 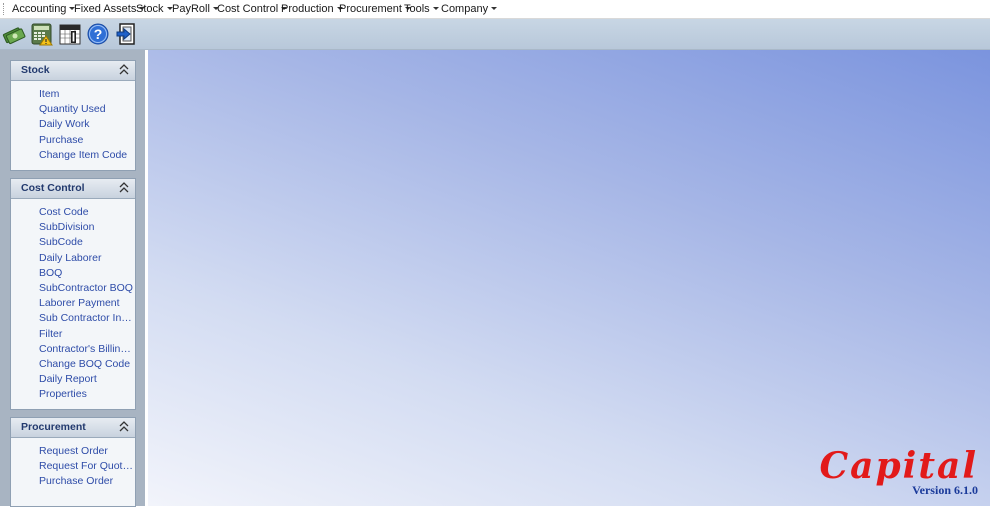 I want to click on calendar-icon, so click(x=70, y=34).